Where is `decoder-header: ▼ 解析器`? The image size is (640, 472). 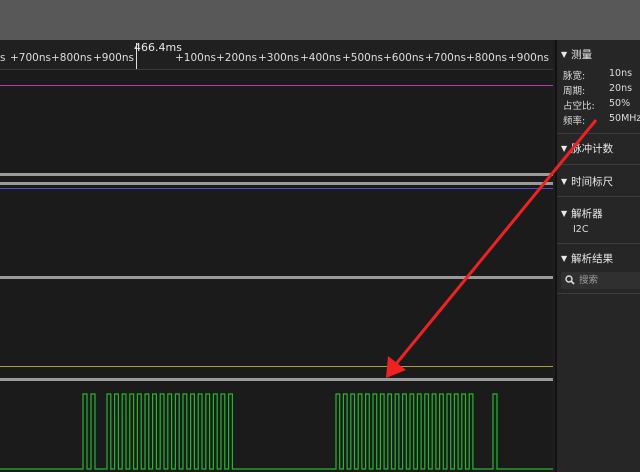 decoder-header: ▼ 解析器 is located at coordinates (582, 213).